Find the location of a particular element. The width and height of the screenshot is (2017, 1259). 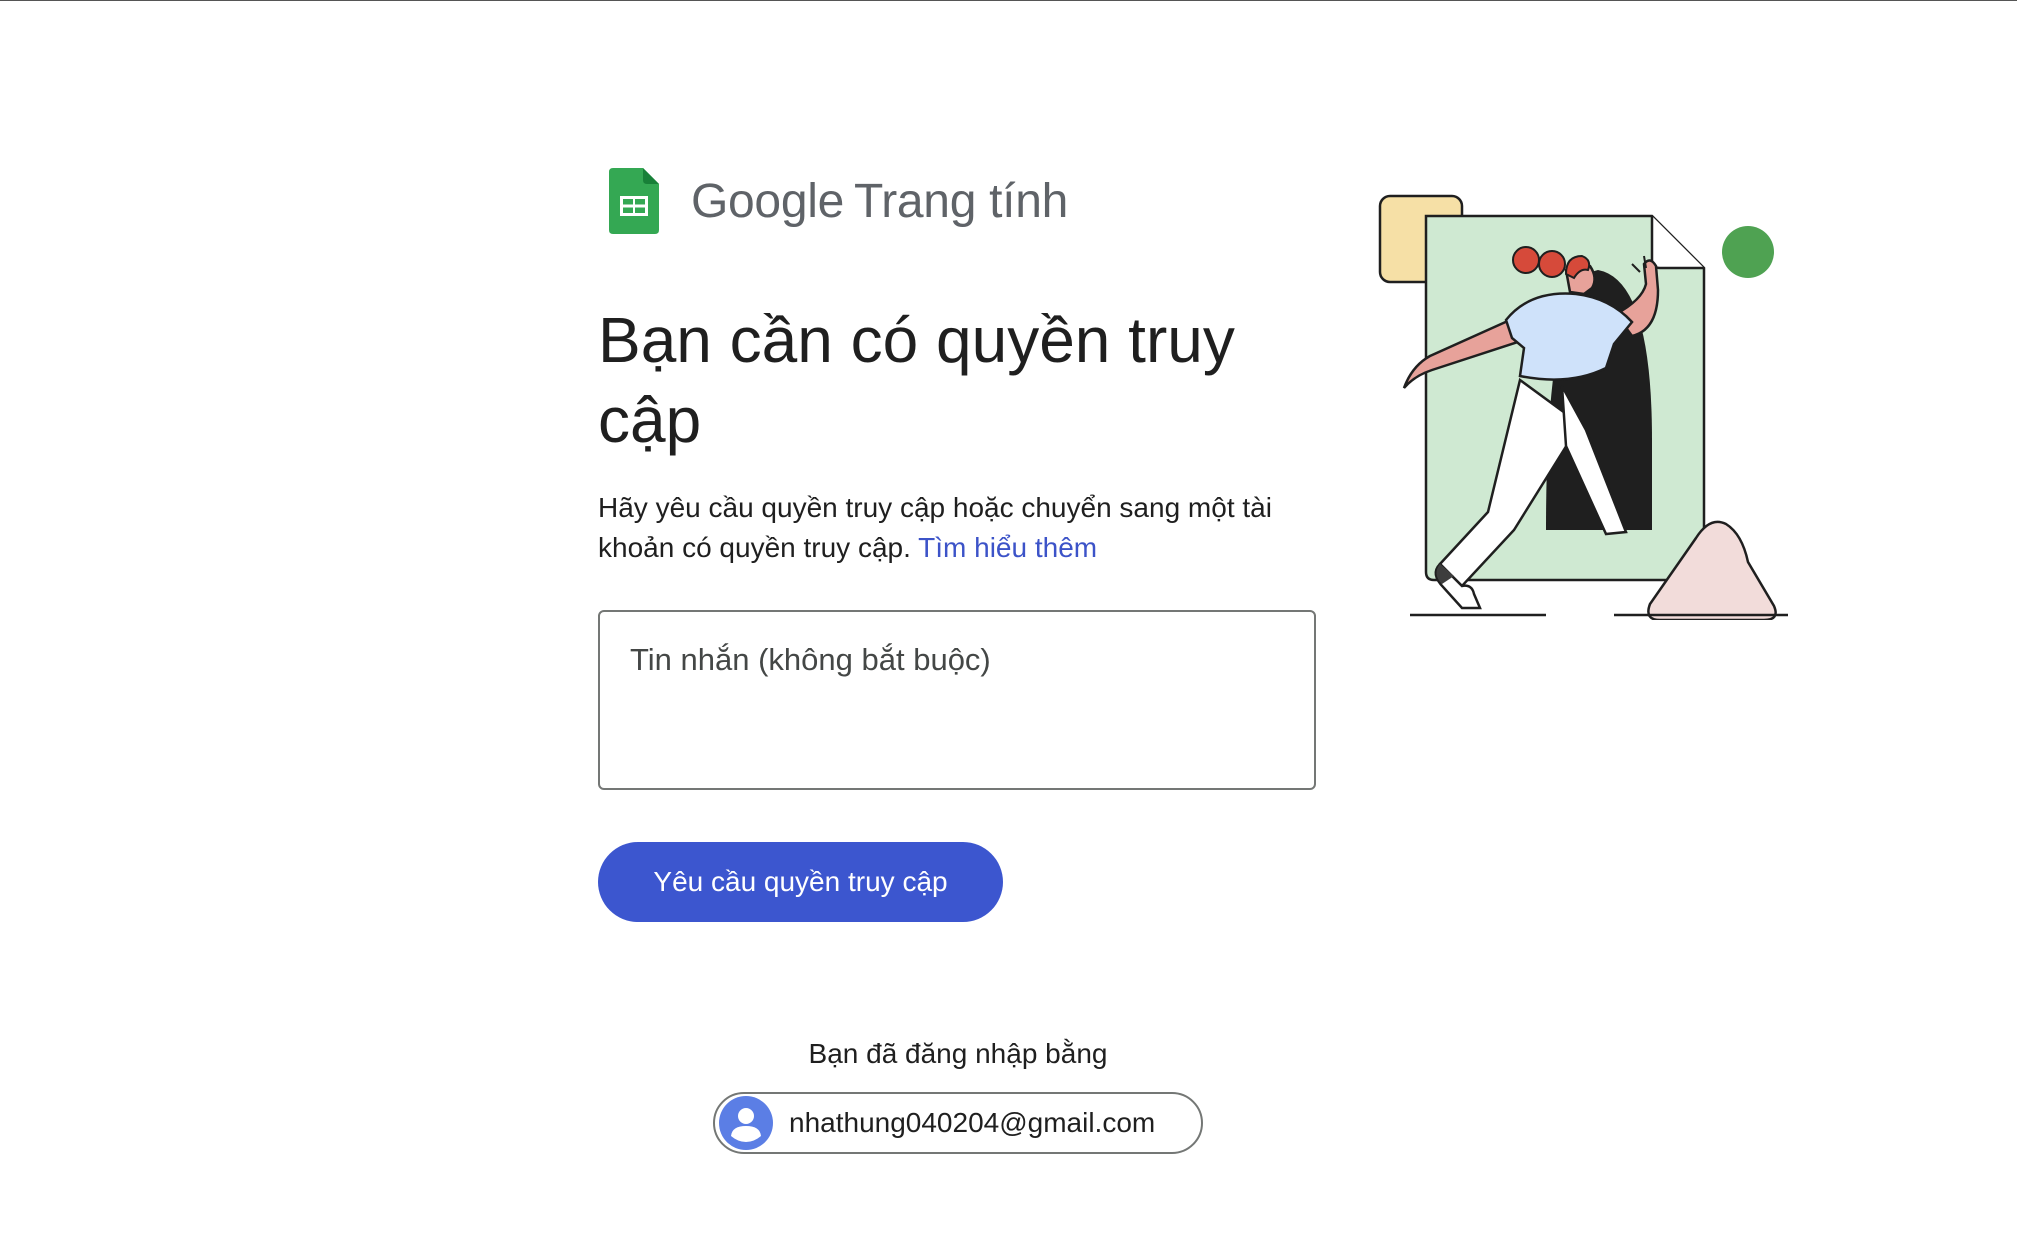

message-input is located at coordinates (957, 700).